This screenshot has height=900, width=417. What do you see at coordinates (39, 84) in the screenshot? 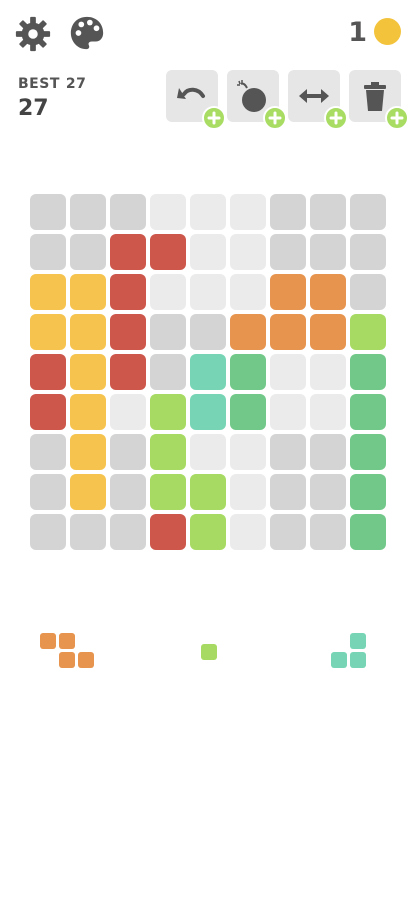
I see `best-label: BEST` at bounding box center [39, 84].